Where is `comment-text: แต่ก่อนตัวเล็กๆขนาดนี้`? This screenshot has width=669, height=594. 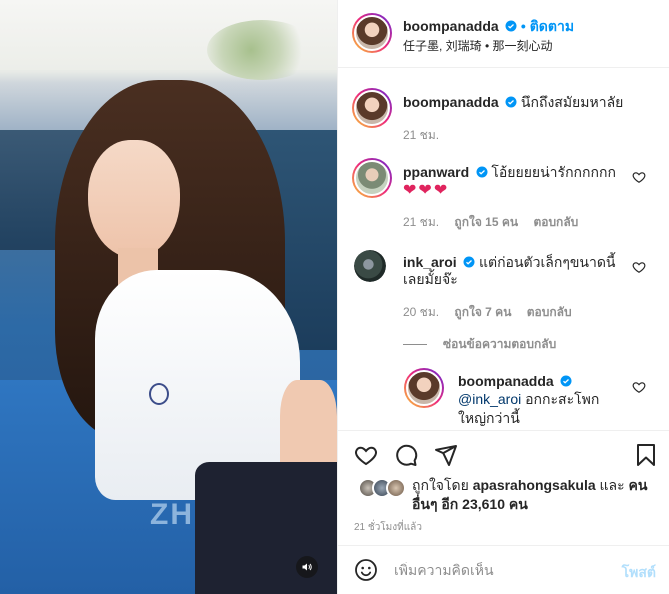 comment-text: แต่ก่อนตัวเล็กๆขนาดนี้ is located at coordinates (547, 262).